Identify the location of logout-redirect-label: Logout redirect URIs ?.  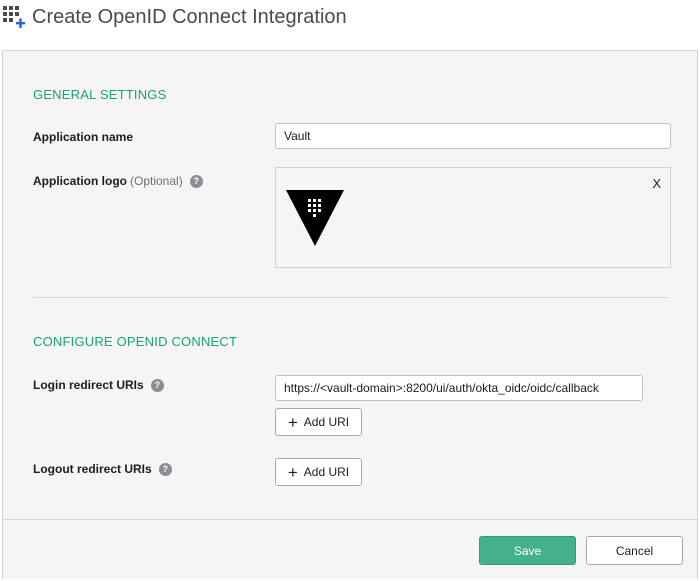
(102, 469).